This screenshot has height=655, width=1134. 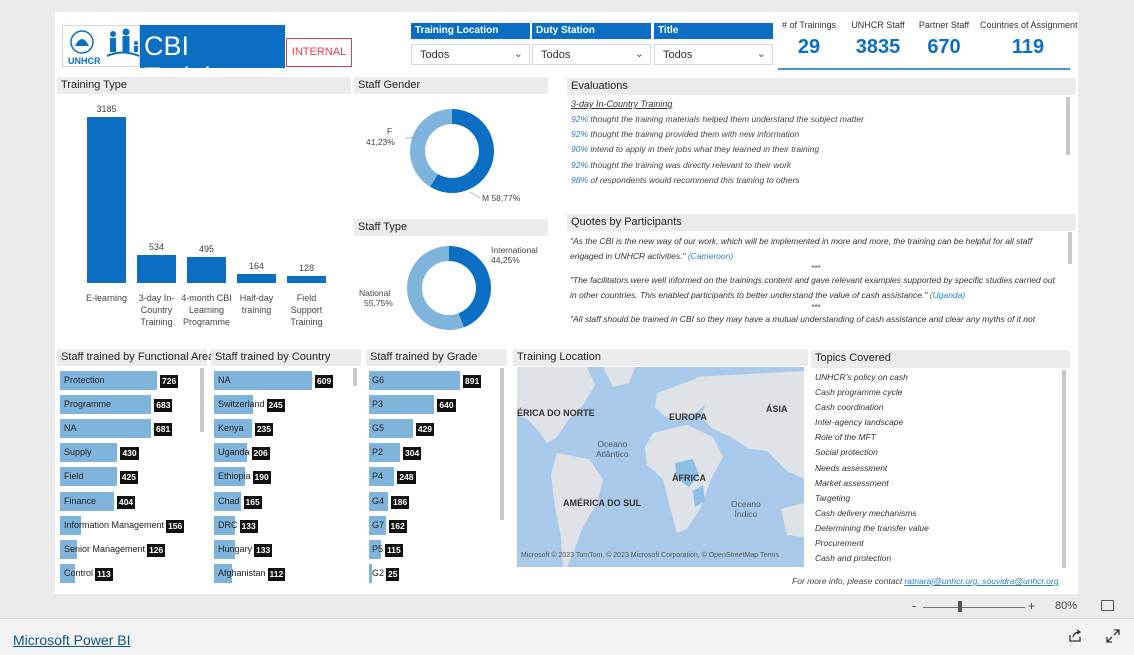 What do you see at coordinates (944, 39) in the screenshot?
I see `kpi-partner-staff: Partner Staff 670` at bounding box center [944, 39].